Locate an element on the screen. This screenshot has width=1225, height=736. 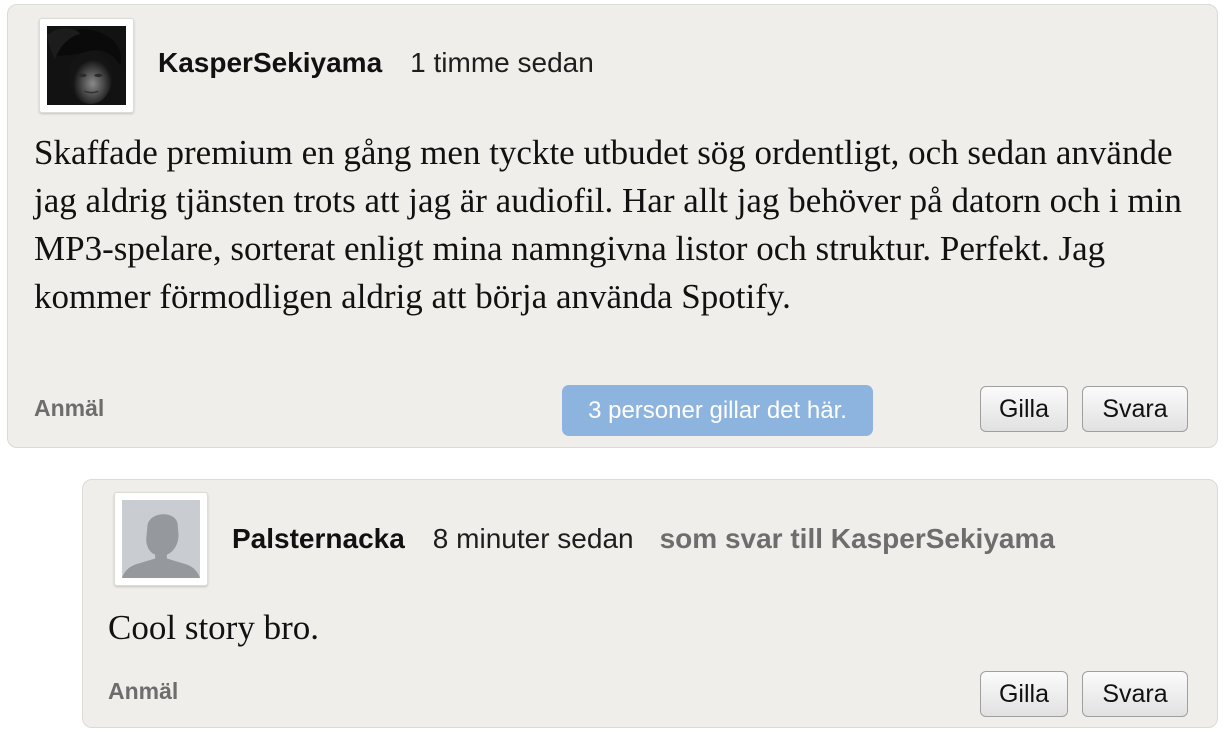
user-photo-avatar is located at coordinates (86, 65).